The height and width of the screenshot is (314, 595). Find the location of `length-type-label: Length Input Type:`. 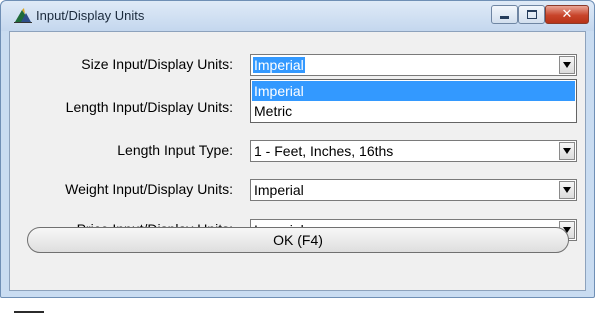

length-type-label: Length Input Type: is located at coordinates (175, 150).